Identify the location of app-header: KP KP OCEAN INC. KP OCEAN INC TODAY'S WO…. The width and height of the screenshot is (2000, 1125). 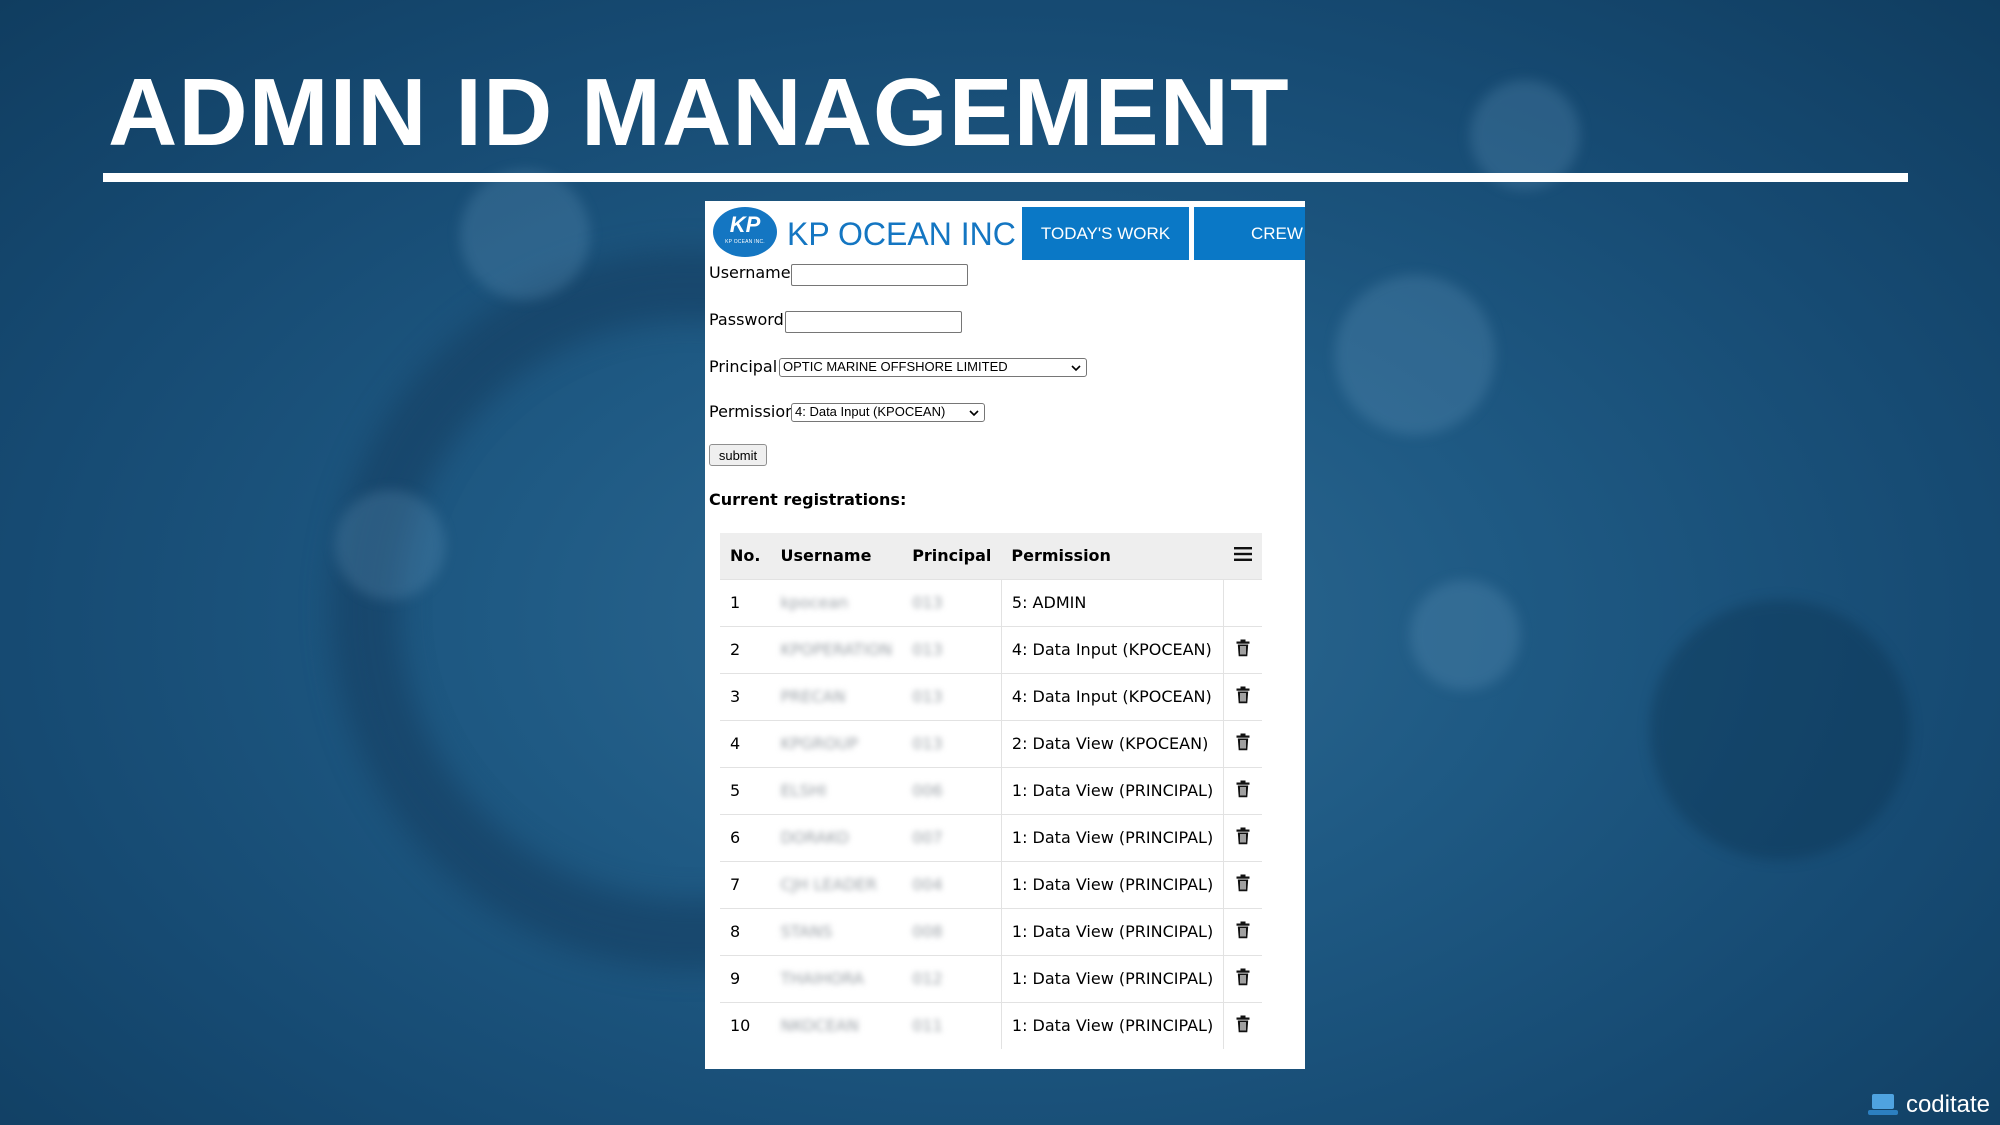
(1005, 230).